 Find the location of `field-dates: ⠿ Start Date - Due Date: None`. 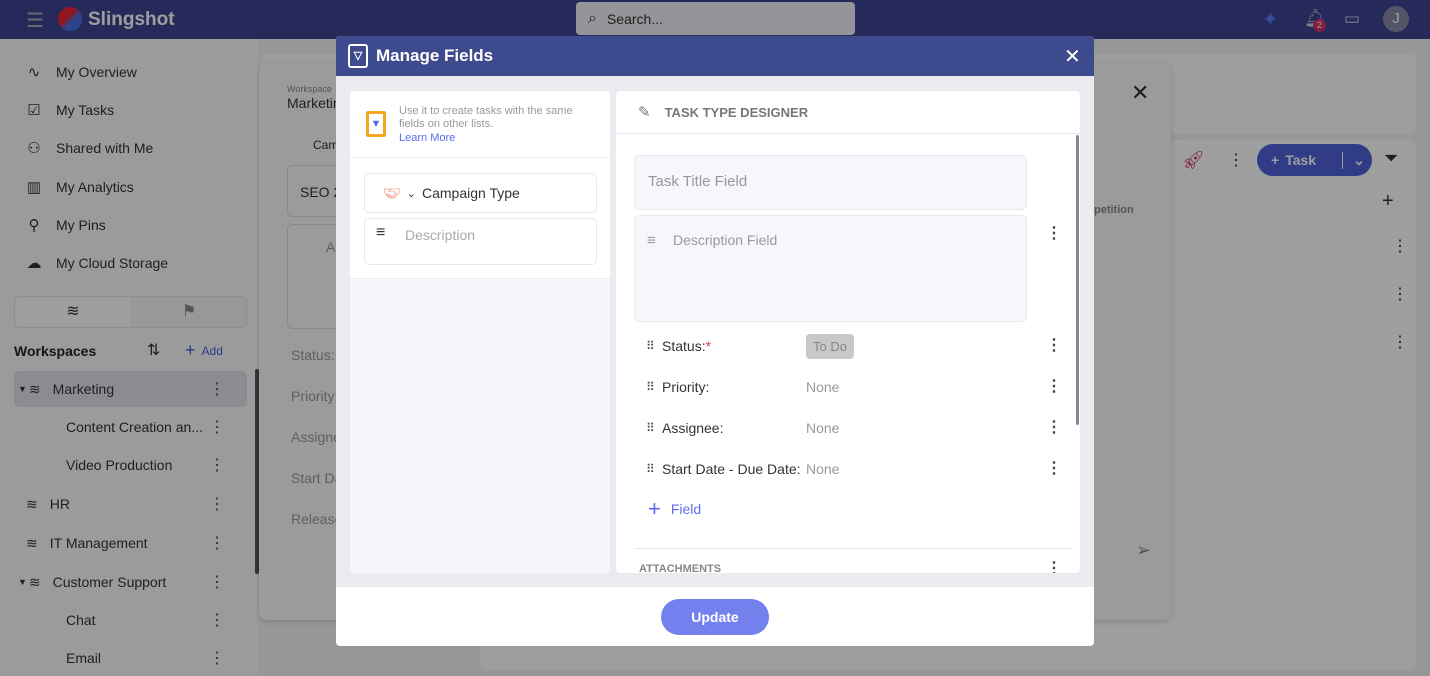

field-dates: ⠿ Start Date - Due Date: None is located at coordinates (856, 469).